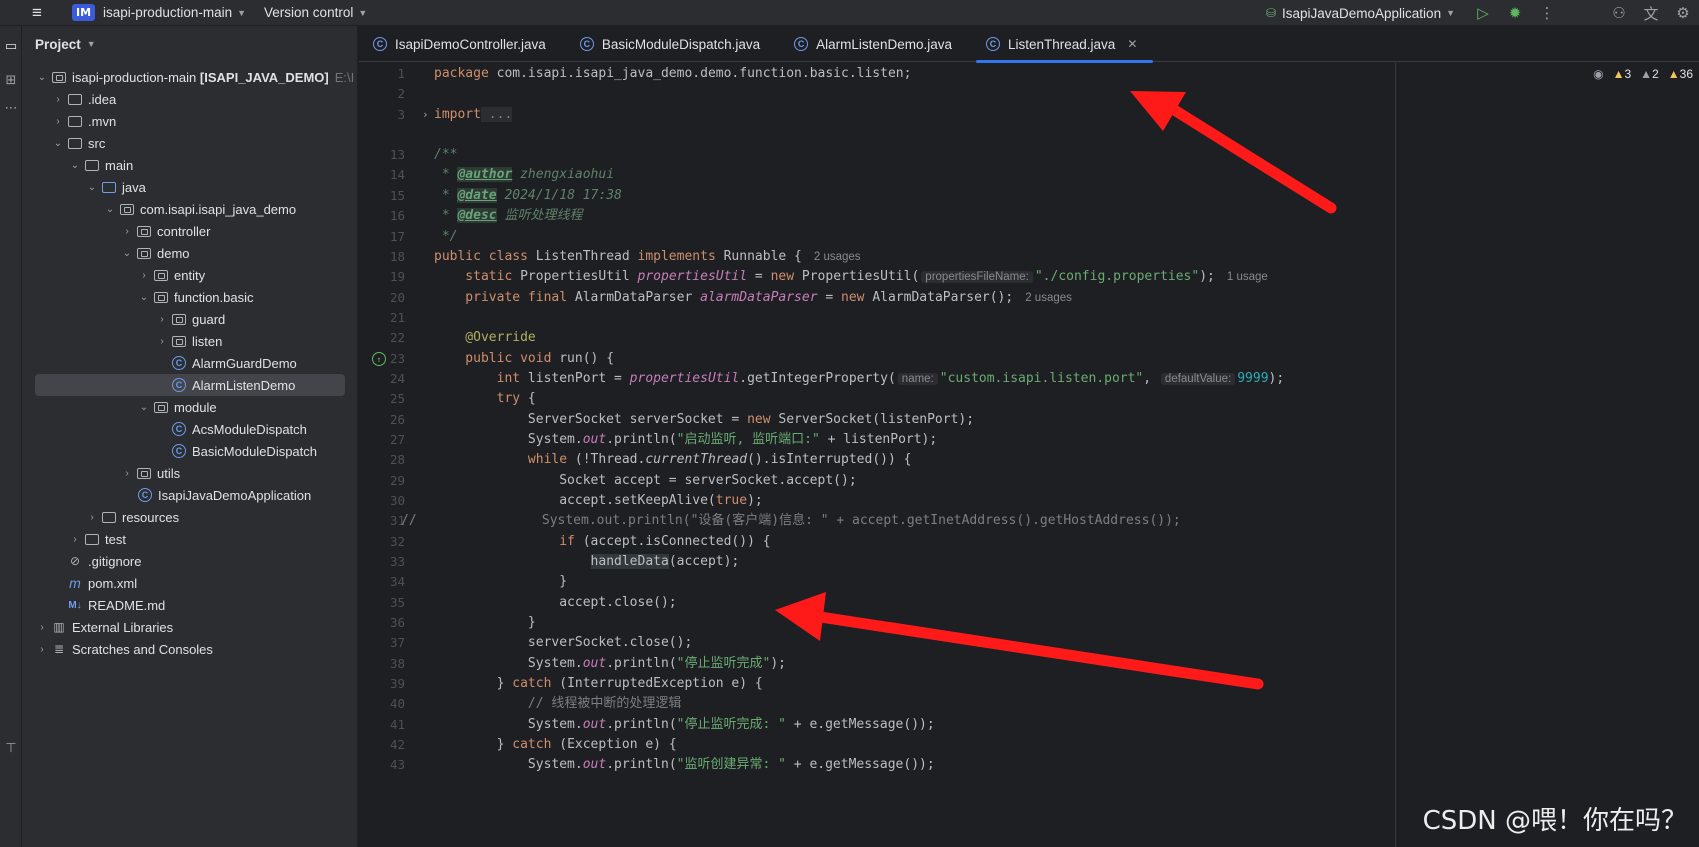  What do you see at coordinates (190, 99) in the screenshot?
I see `tree-item-idea: › .idea` at bounding box center [190, 99].